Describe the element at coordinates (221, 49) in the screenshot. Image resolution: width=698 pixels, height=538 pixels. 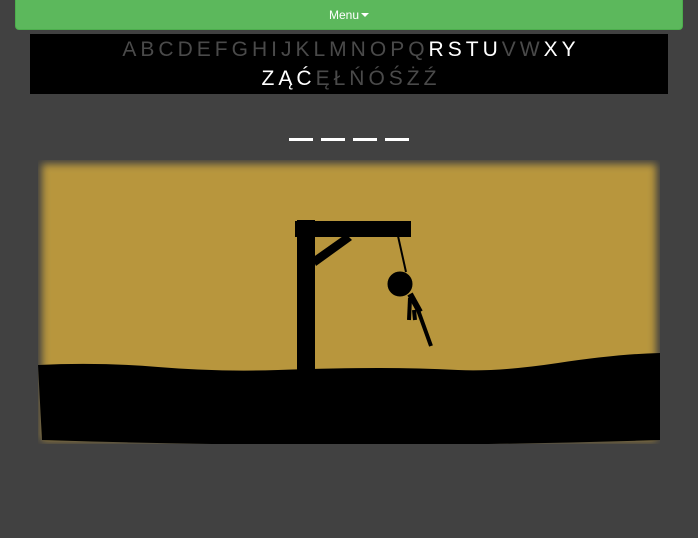
I see `letter-F: F` at that location.